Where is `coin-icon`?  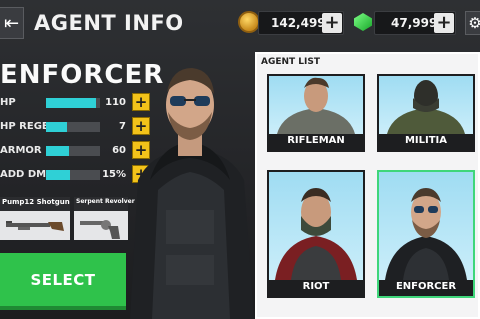 coin-icon is located at coordinates (249, 22).